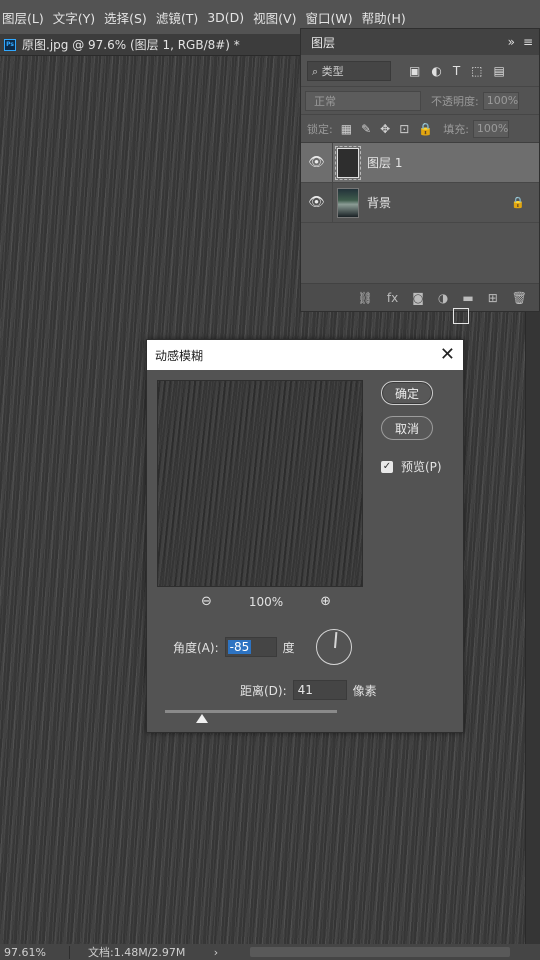 The height and width of the screenshot is (960, 540). Describe the element at coordinates (421, 467) in the screenshot. I see `preview-label: 预览(P)` at that location.